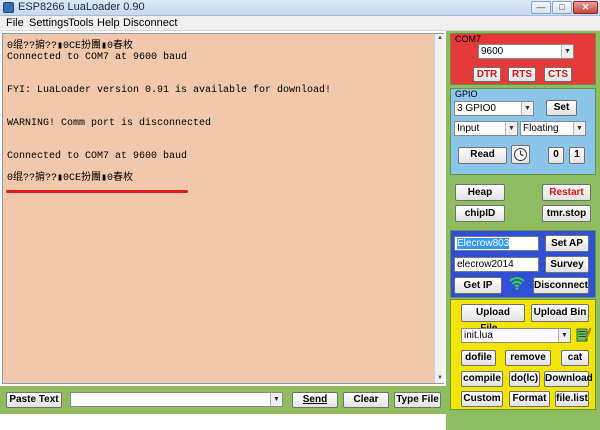  What do you see at coordinates (440, 378) in the screenshot?
I see `scroll-down-icon: ▼` at bounding box center [440, 378].